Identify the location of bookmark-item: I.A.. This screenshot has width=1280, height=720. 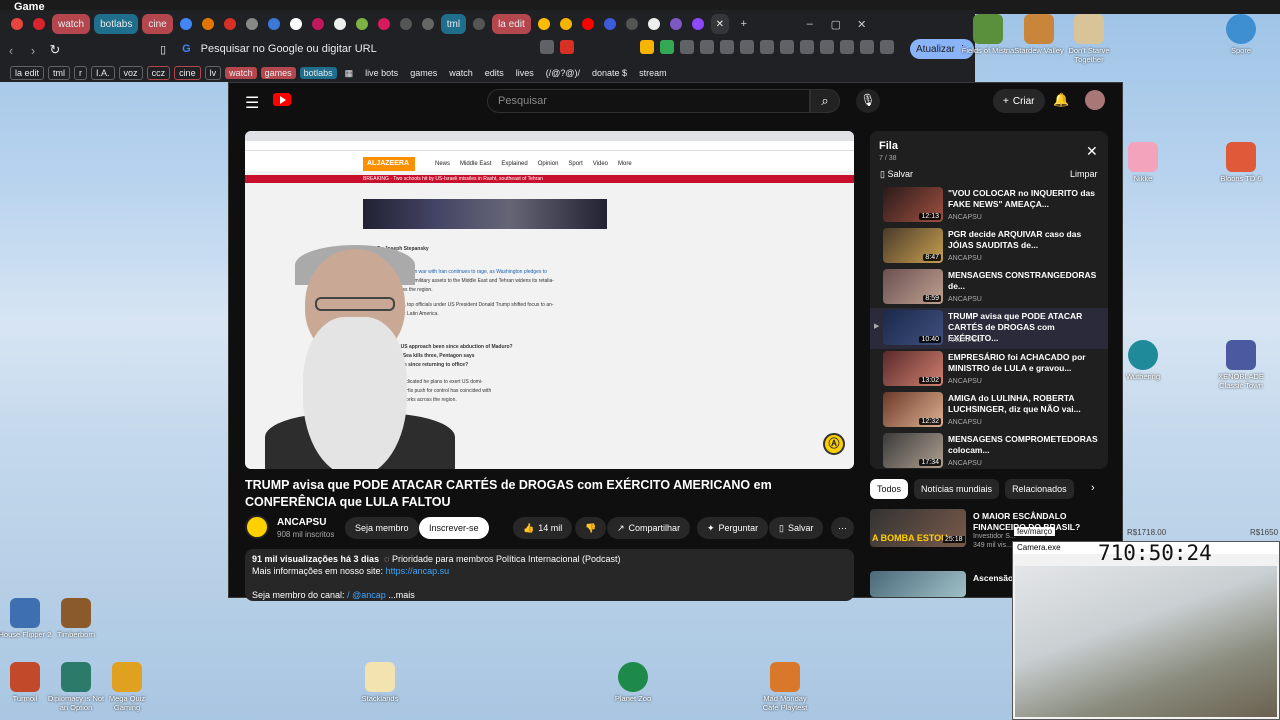
(103, 73).